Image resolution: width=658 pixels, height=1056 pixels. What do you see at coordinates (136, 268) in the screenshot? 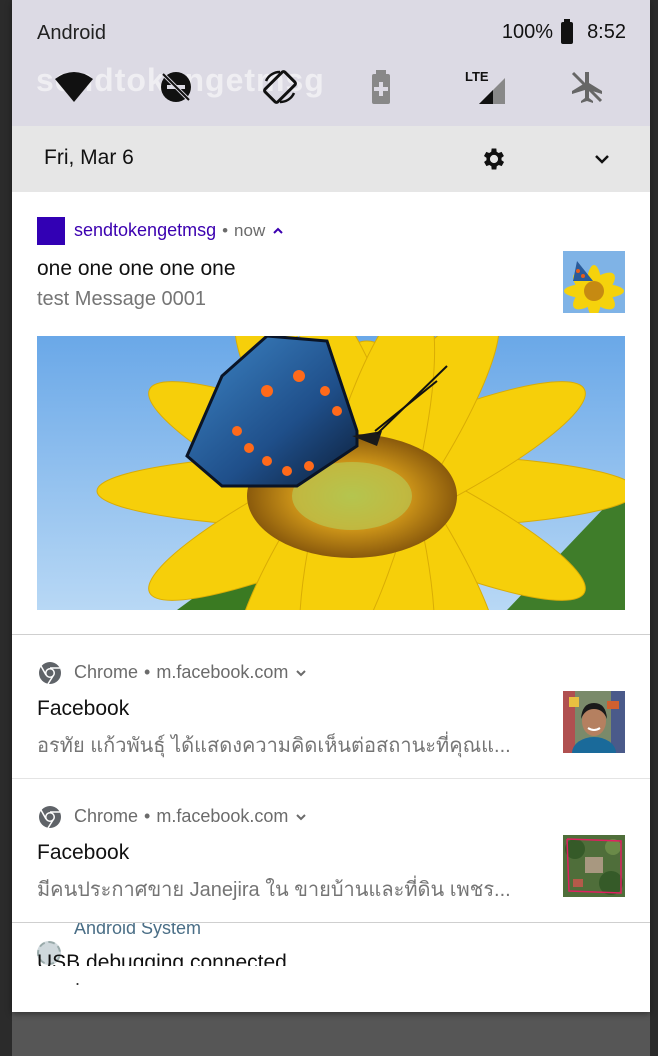
I see `notification-title: one one one one one` at bounding box center [136, 268].